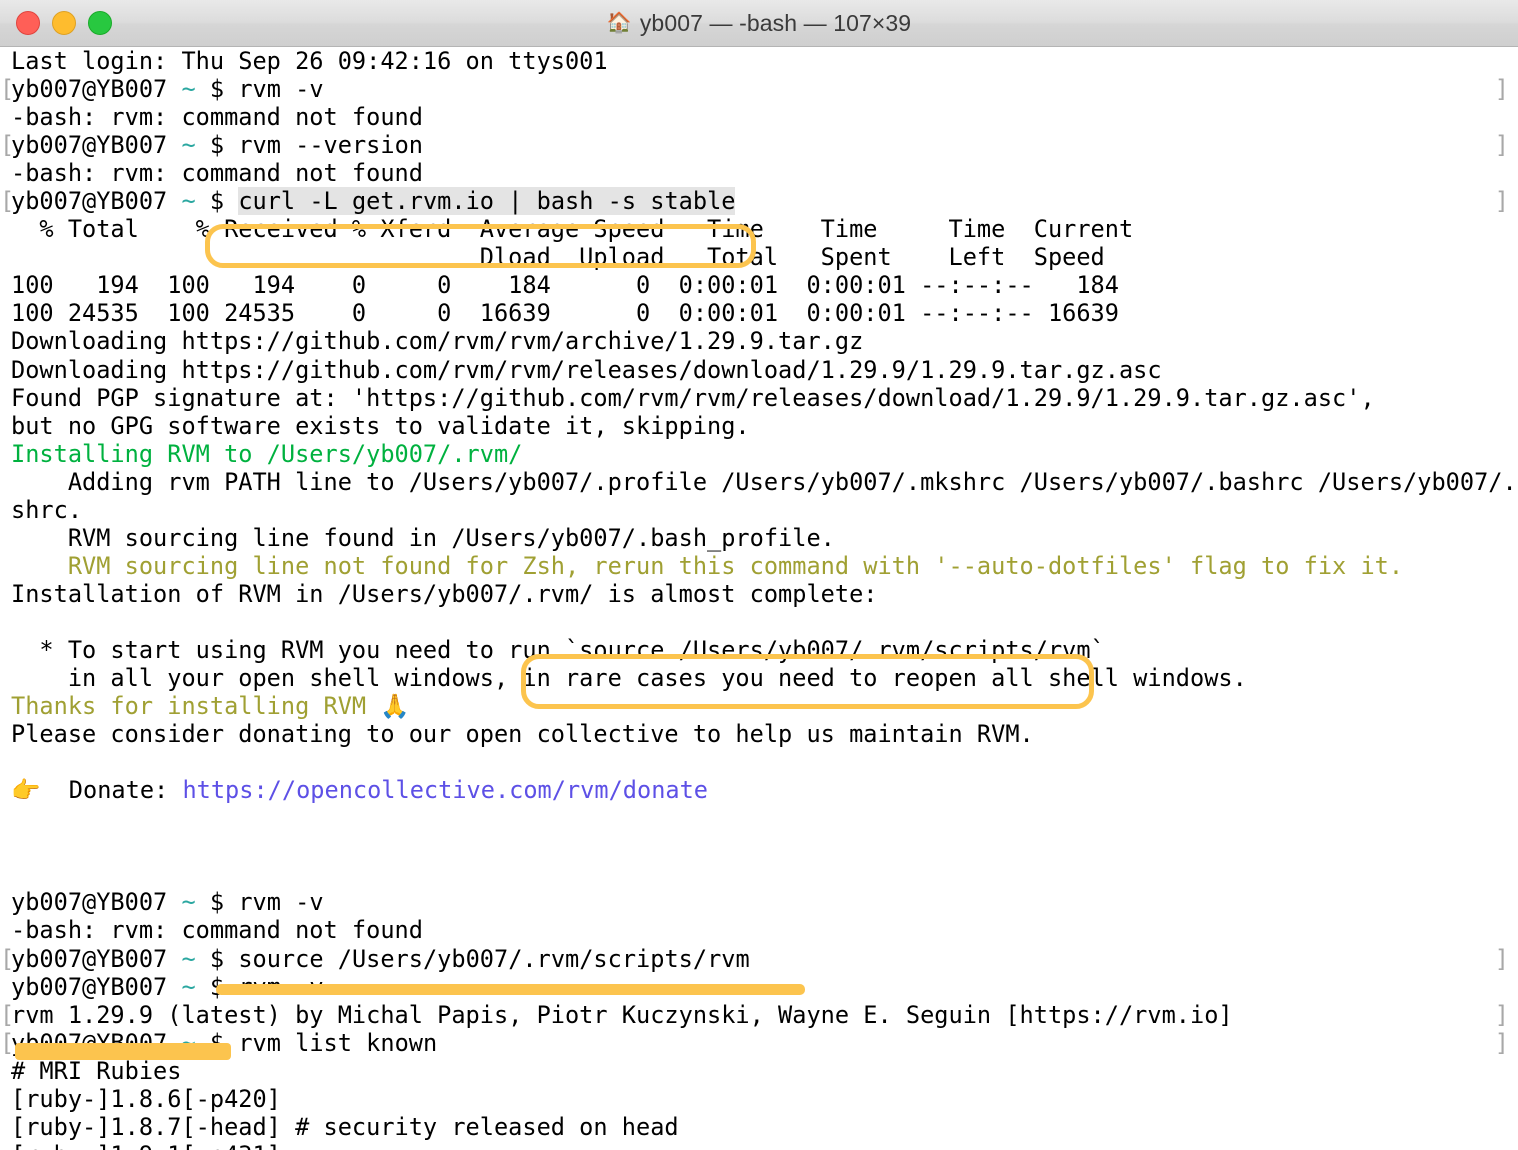 This screenshot has height=1150, width=1518. Describe the element at coordinates (196, 706) in the screenshot. I see `thanks-text: Thanks for installing RVM` at that location.